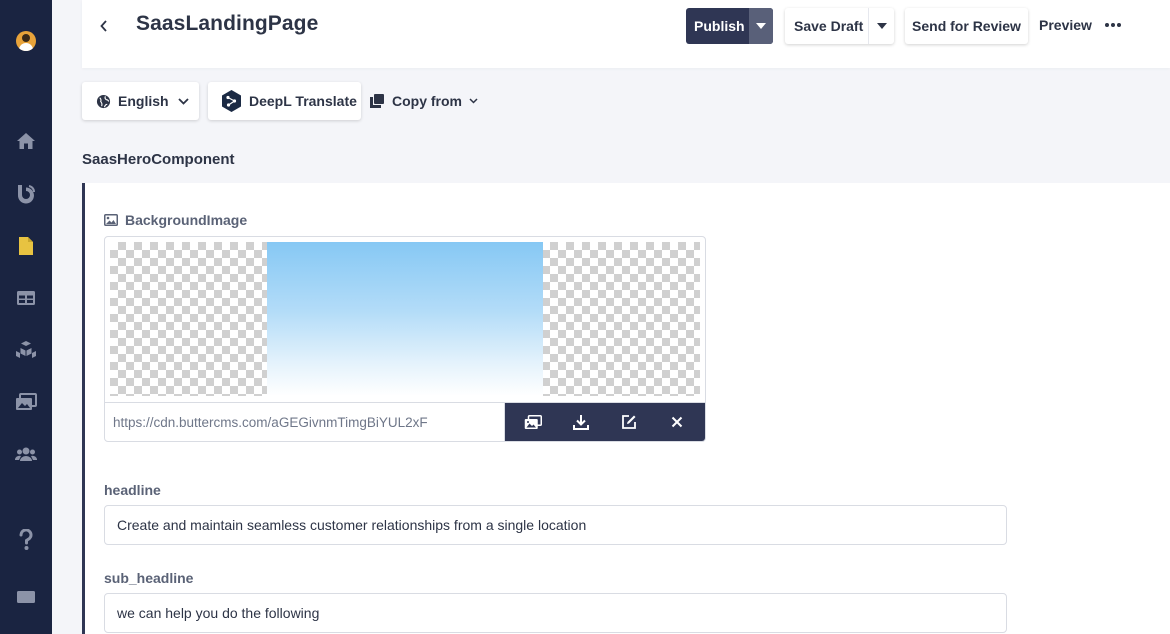  What do you see at coordinates (26, 540) in the screenshot?
I see `help-icon` at bounding box center [26, 540].